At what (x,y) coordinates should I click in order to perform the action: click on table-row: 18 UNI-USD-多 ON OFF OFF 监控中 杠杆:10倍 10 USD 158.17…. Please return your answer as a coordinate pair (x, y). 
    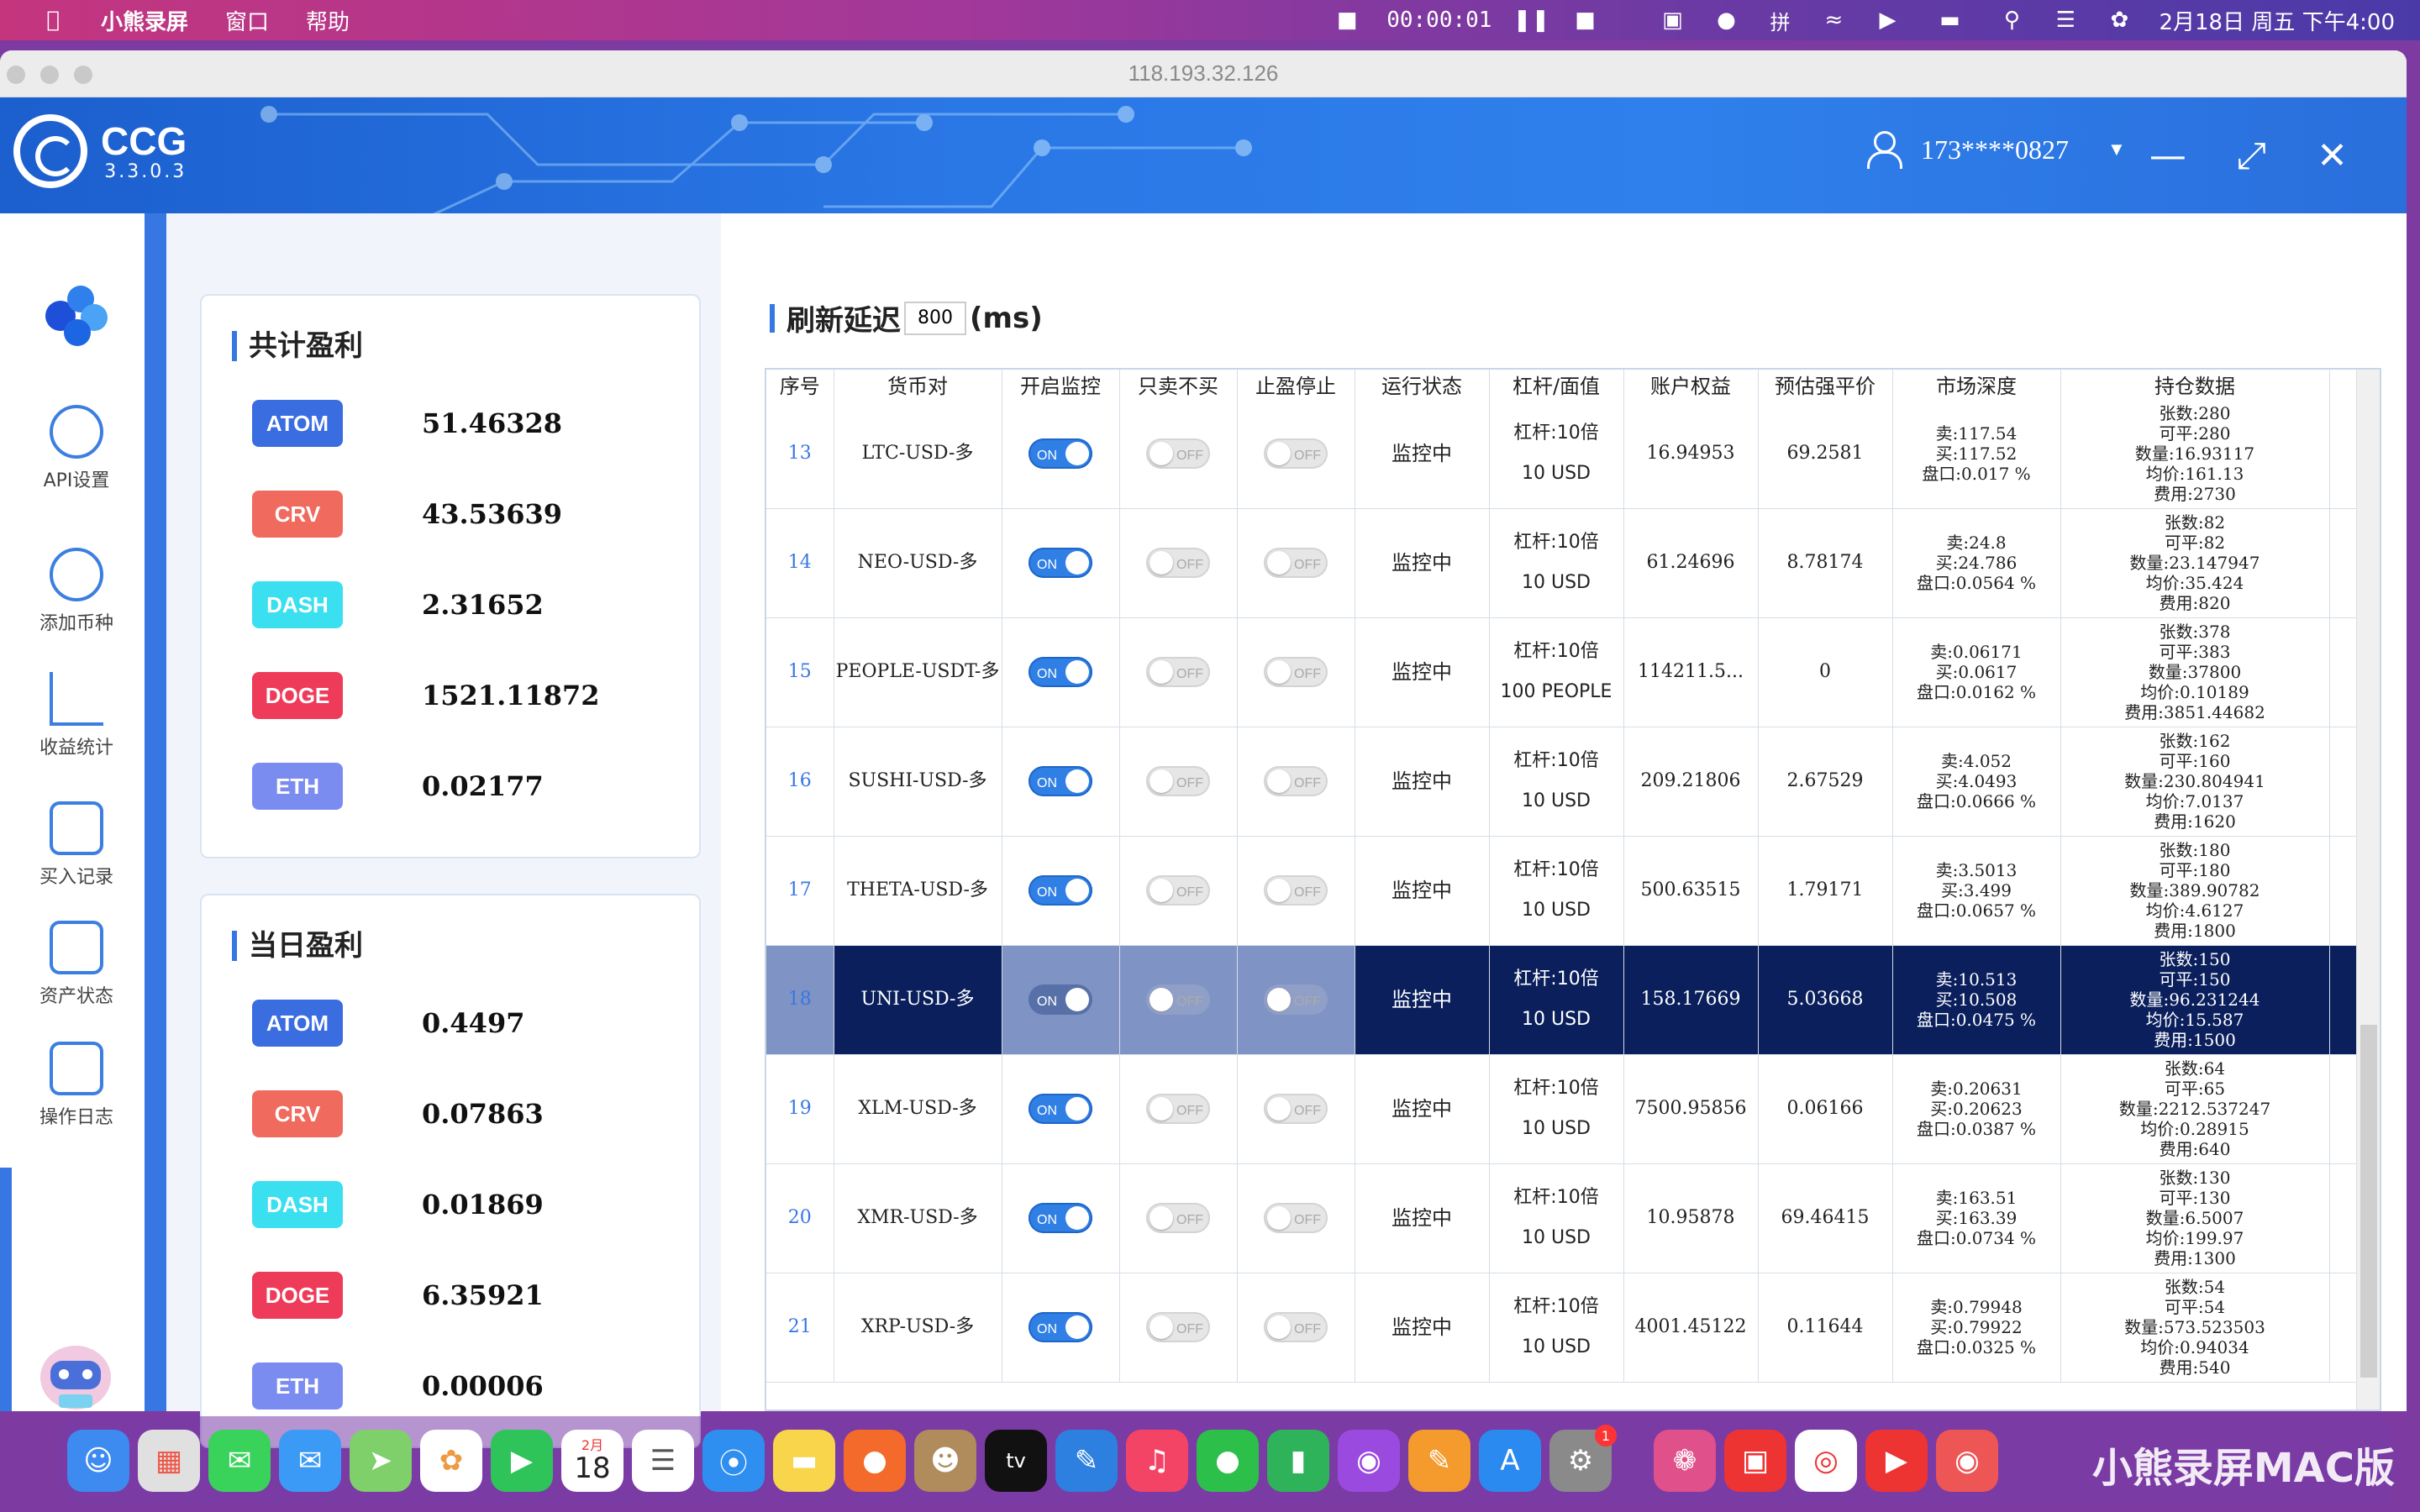
    Looking at the image, I should click on (1563, 1000).